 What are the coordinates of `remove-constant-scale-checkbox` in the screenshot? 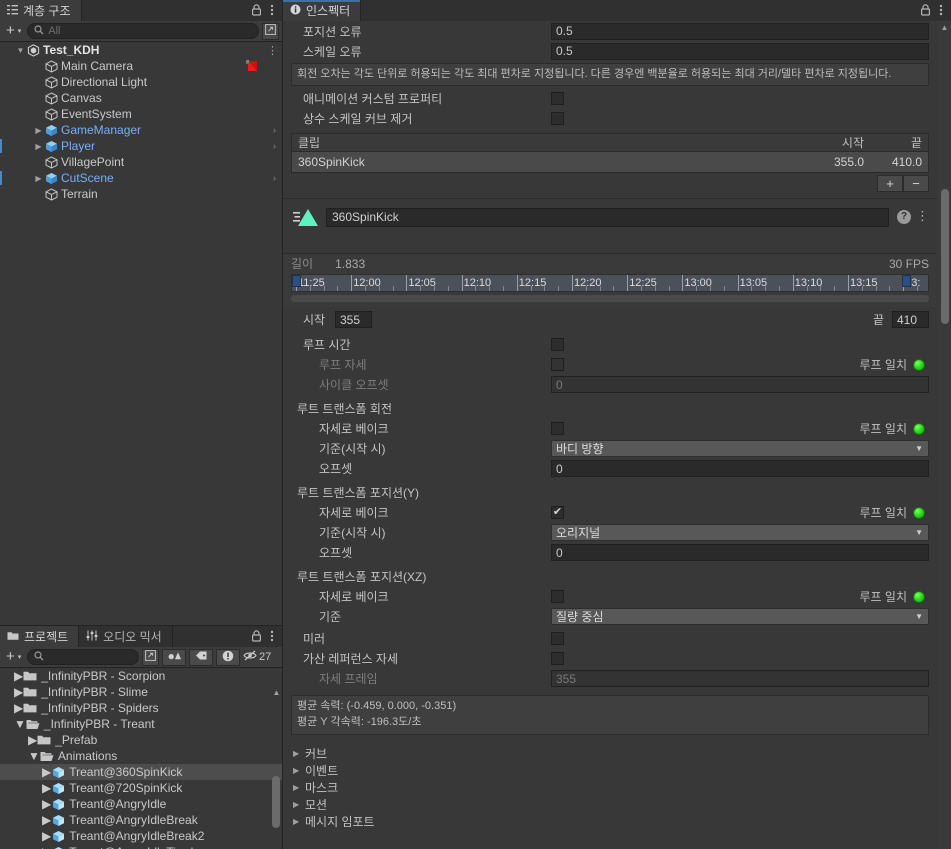 It's located at (557, 119).